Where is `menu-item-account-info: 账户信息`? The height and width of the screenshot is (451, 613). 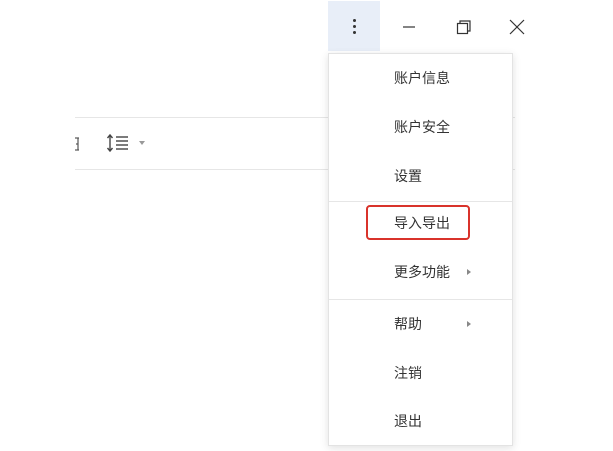
menu-item-account-info: 账户信息 is located at coordinates (420, 78).